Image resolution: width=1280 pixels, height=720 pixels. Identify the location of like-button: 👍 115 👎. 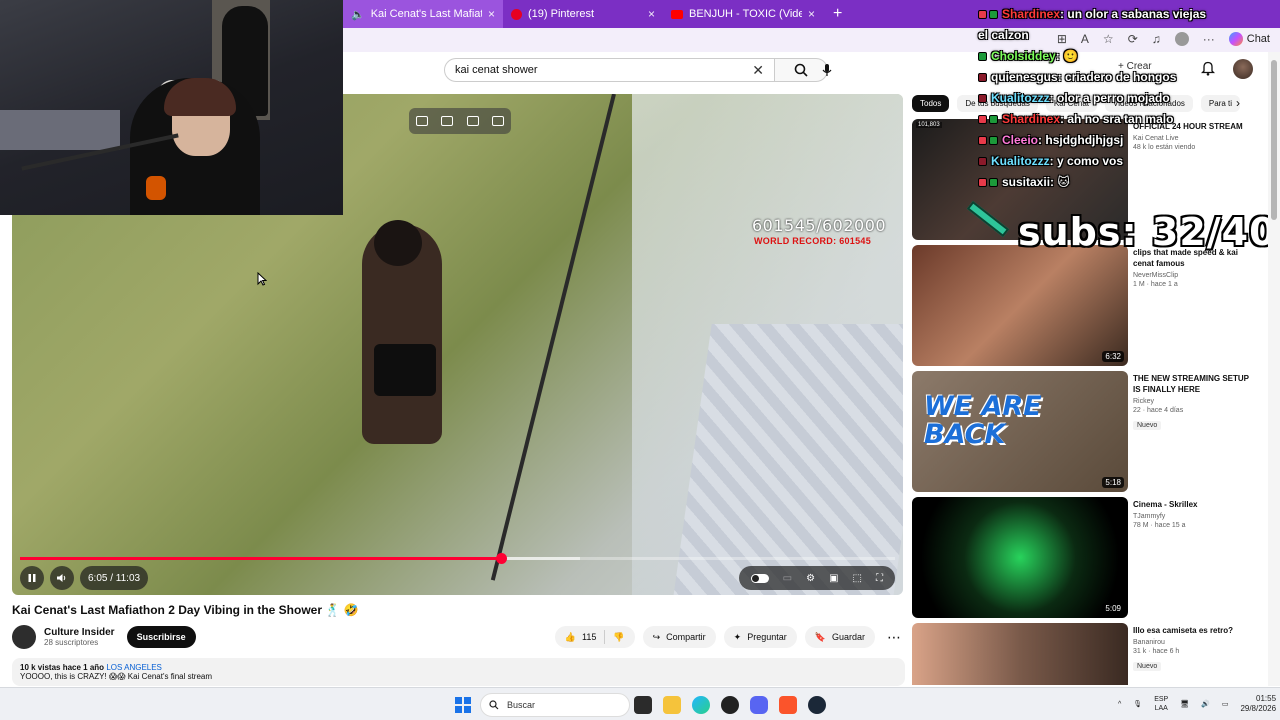
(594, 637).